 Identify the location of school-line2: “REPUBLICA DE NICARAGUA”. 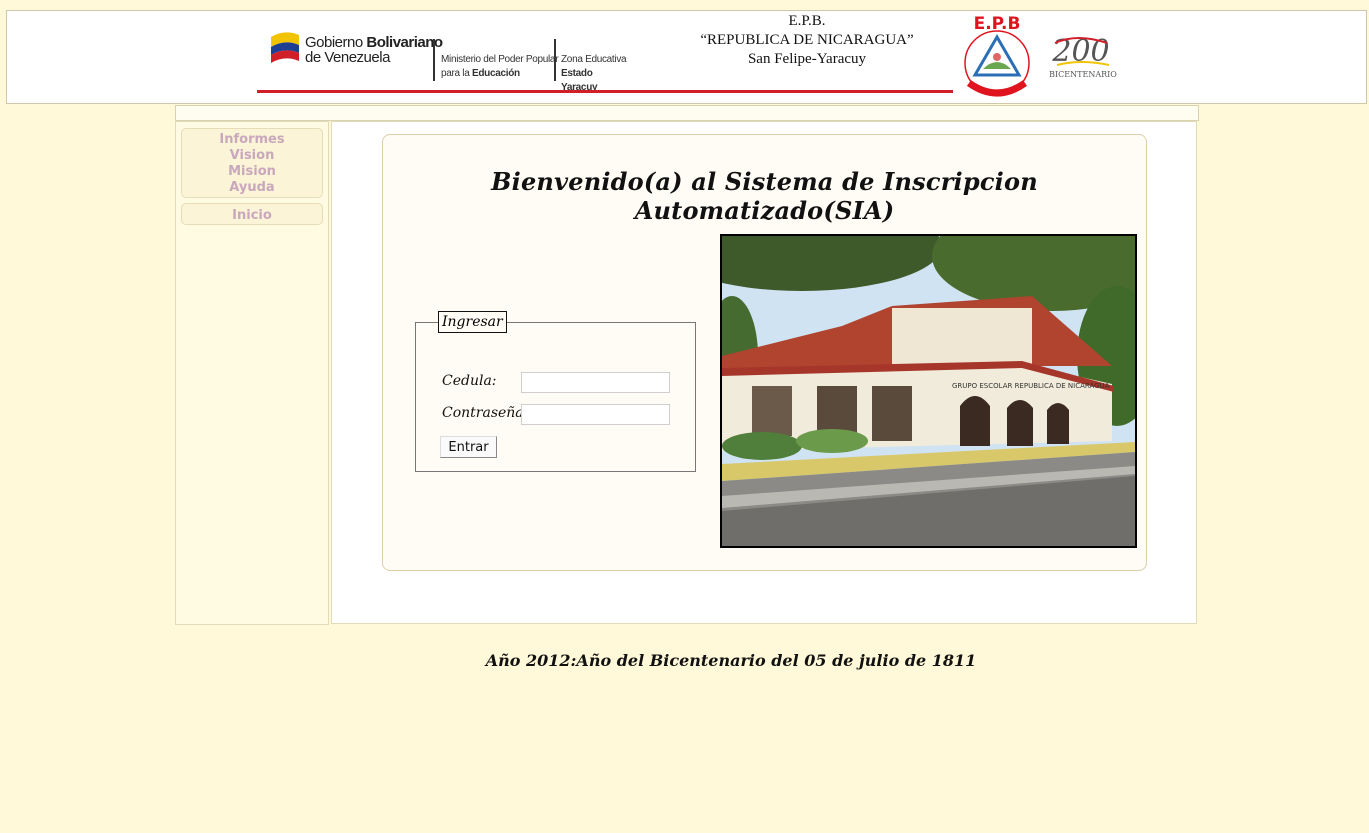
(807, 40).